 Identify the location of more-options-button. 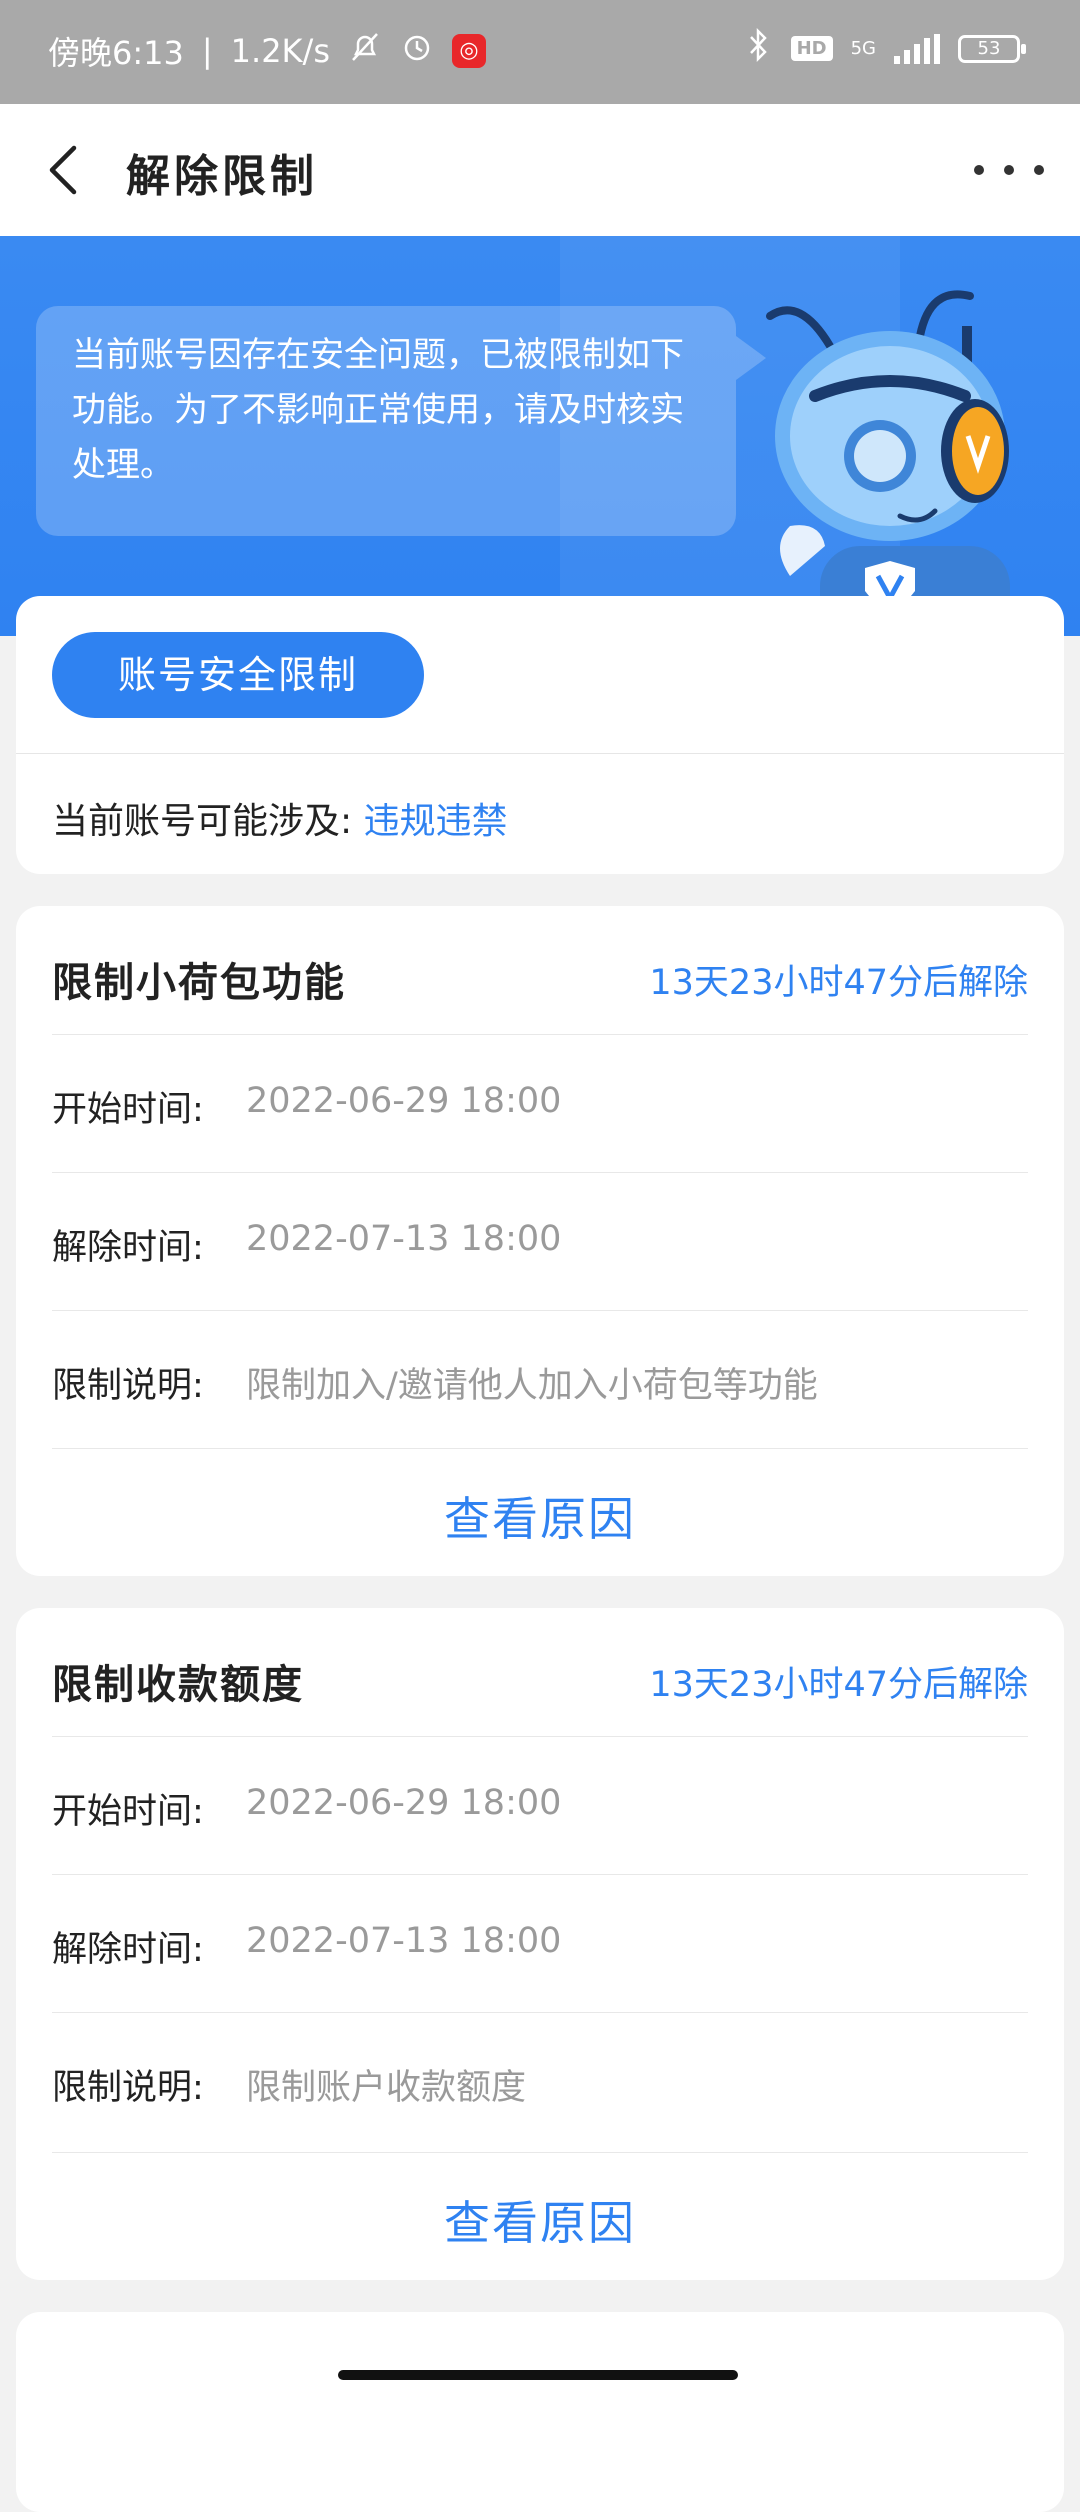
(1009, 170).